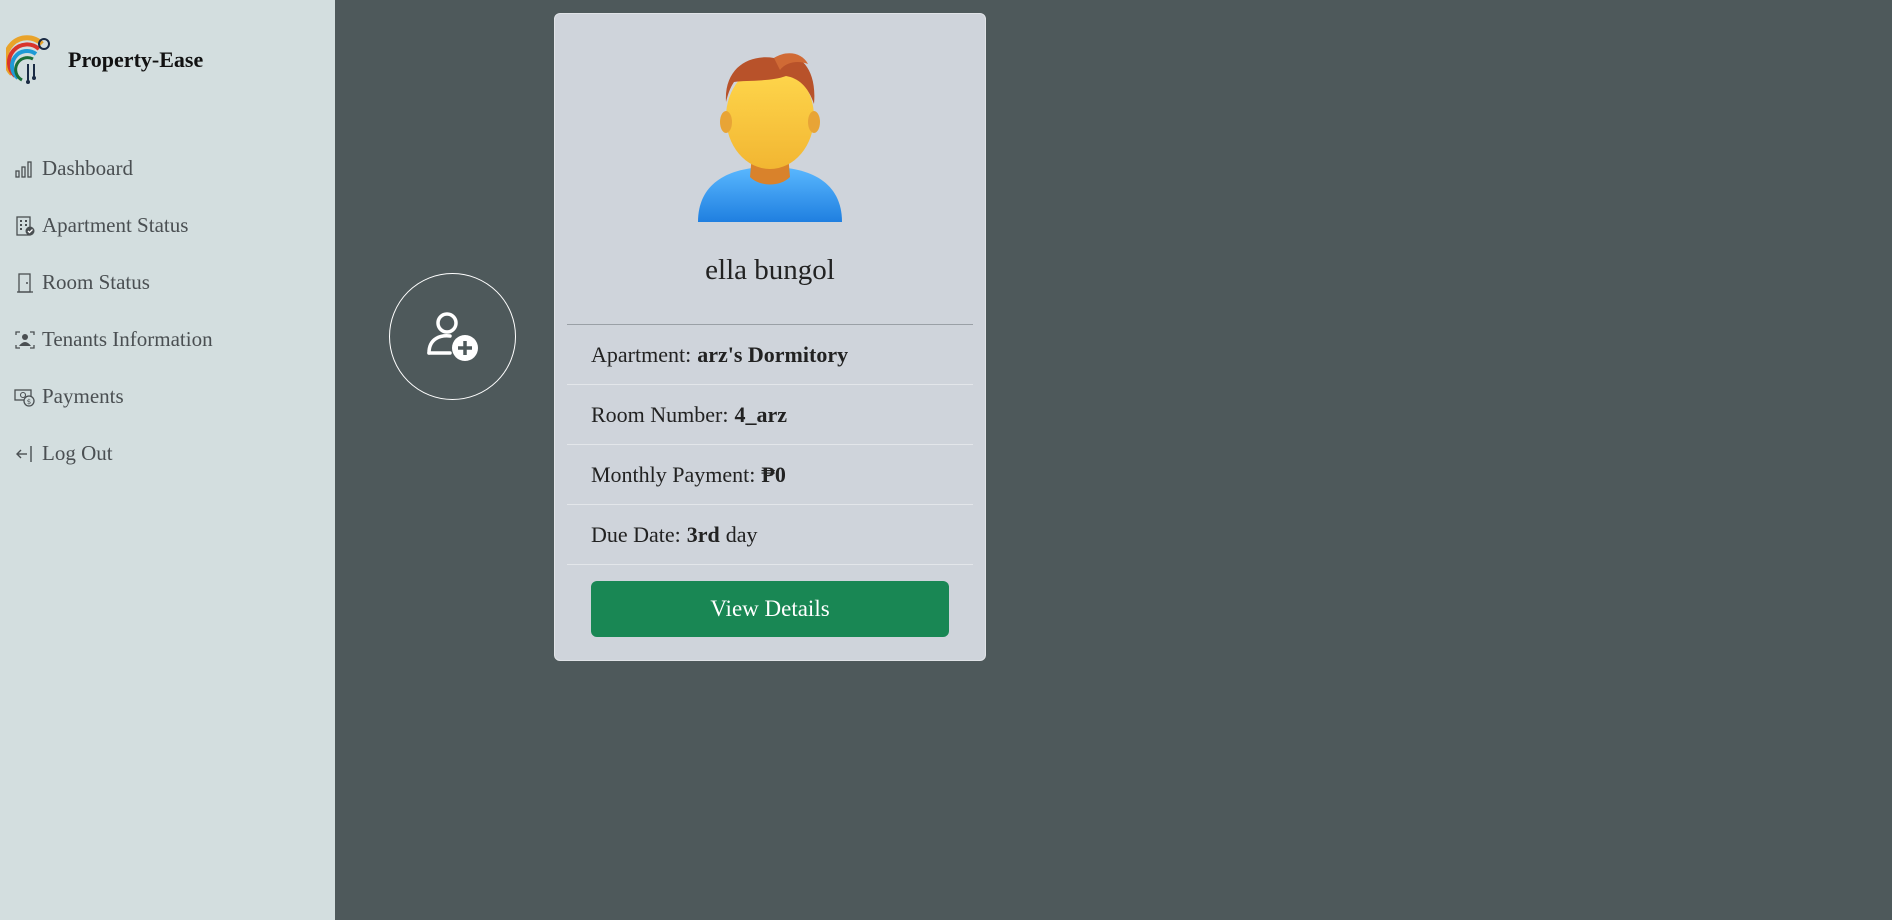 The width and height of the screenshot is (1892, 920). What do you see at coordinates (636, 534) in the screenshot?
I see `due-date-label: Due Date:` at bounding box center [636, 534].